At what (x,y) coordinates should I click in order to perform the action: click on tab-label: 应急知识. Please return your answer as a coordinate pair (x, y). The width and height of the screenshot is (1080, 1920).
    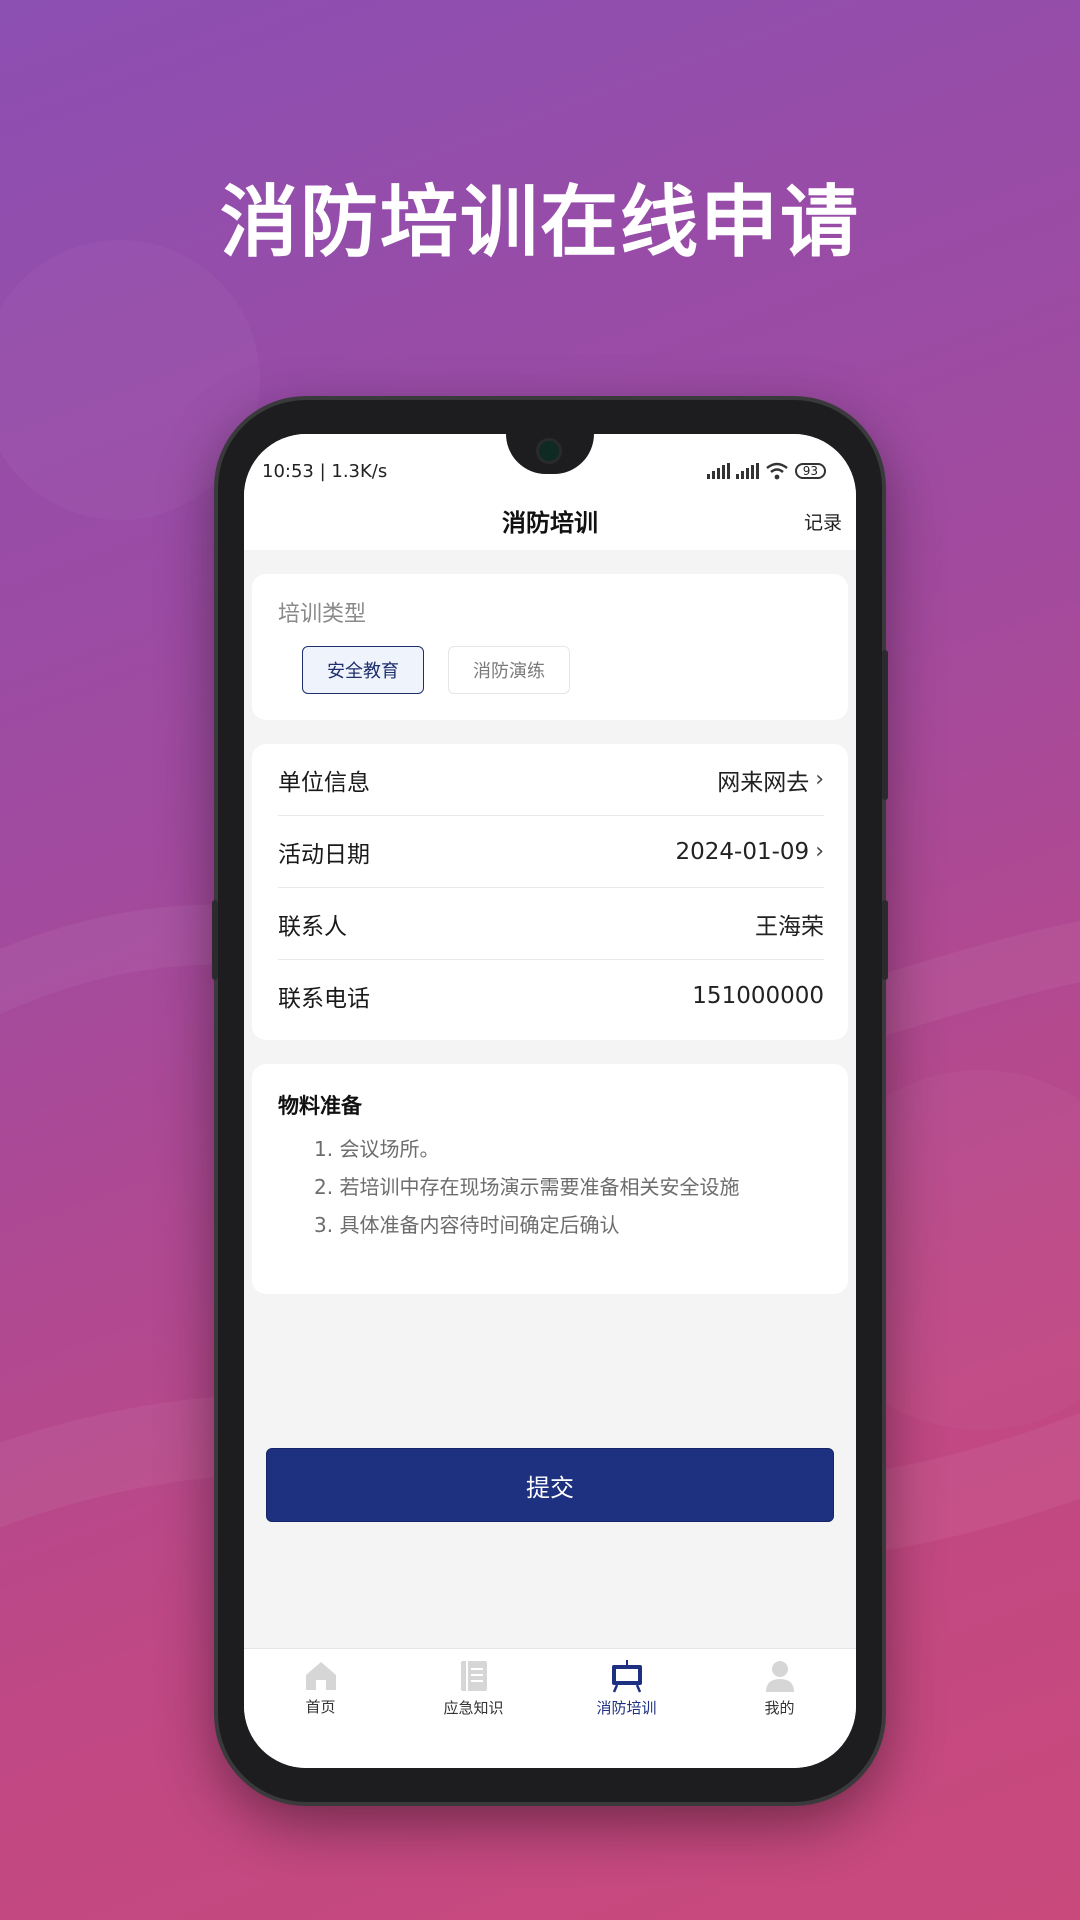
    Looking at the image, I should click on (473, 1708).